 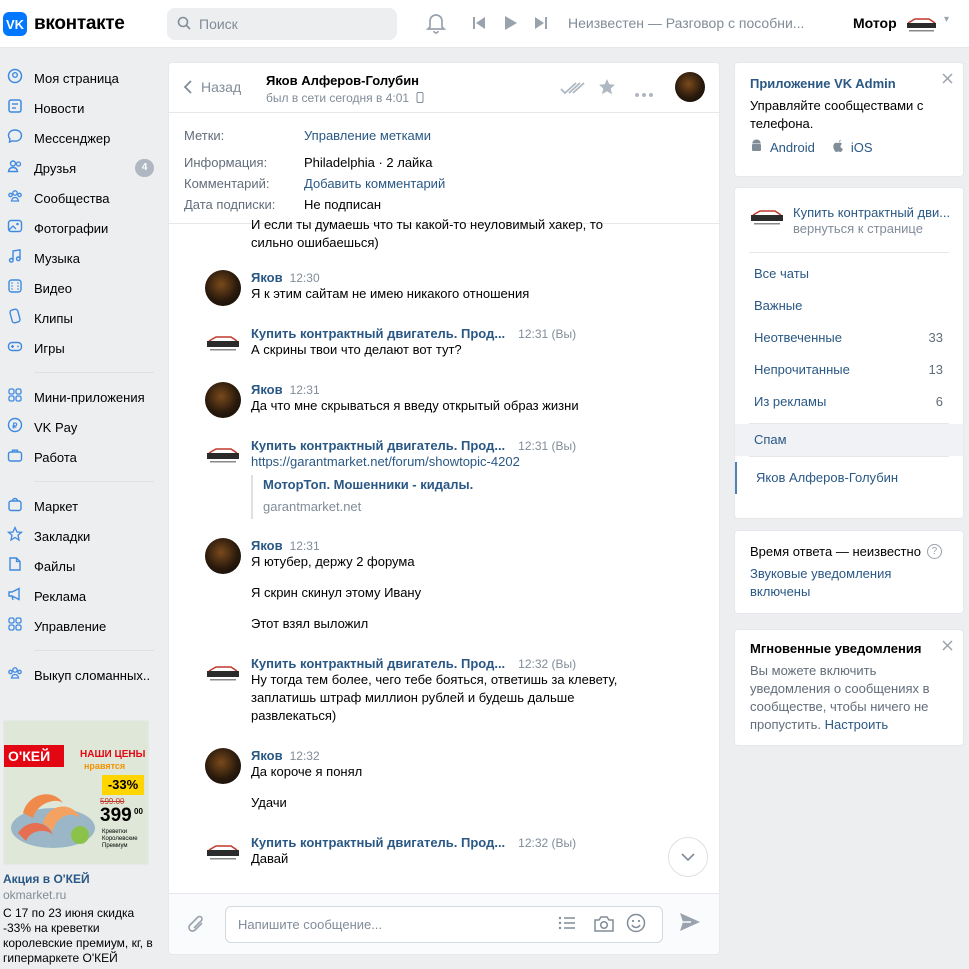 I want to click on filter-from-ads: Из рекламы 6, so click(x=849, y=402).